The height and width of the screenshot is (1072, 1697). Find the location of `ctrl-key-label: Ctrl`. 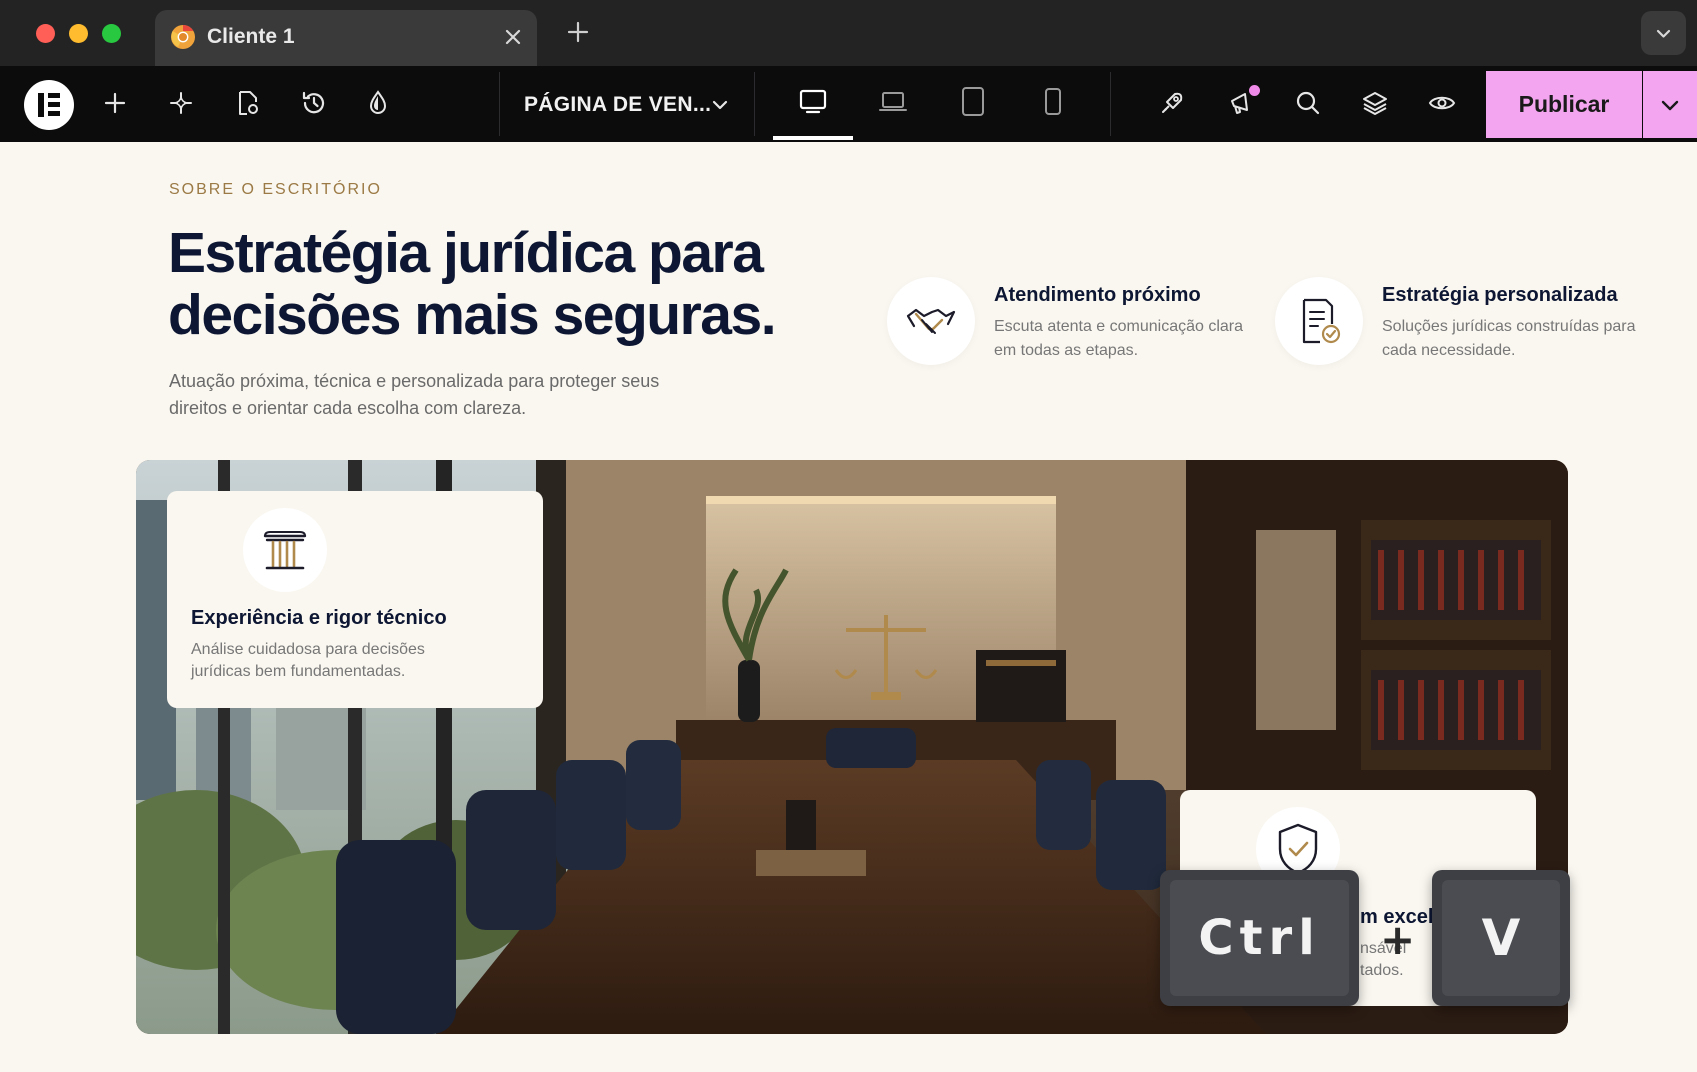

ctrl-key-label: Ctrl is located at coordinates (1259, 938).